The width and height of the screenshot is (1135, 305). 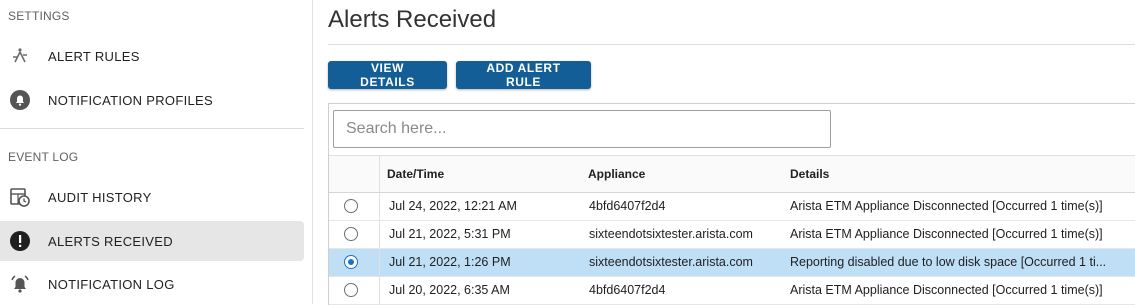 I want to click on alert-rules-icon, so click(x=20, y=56).